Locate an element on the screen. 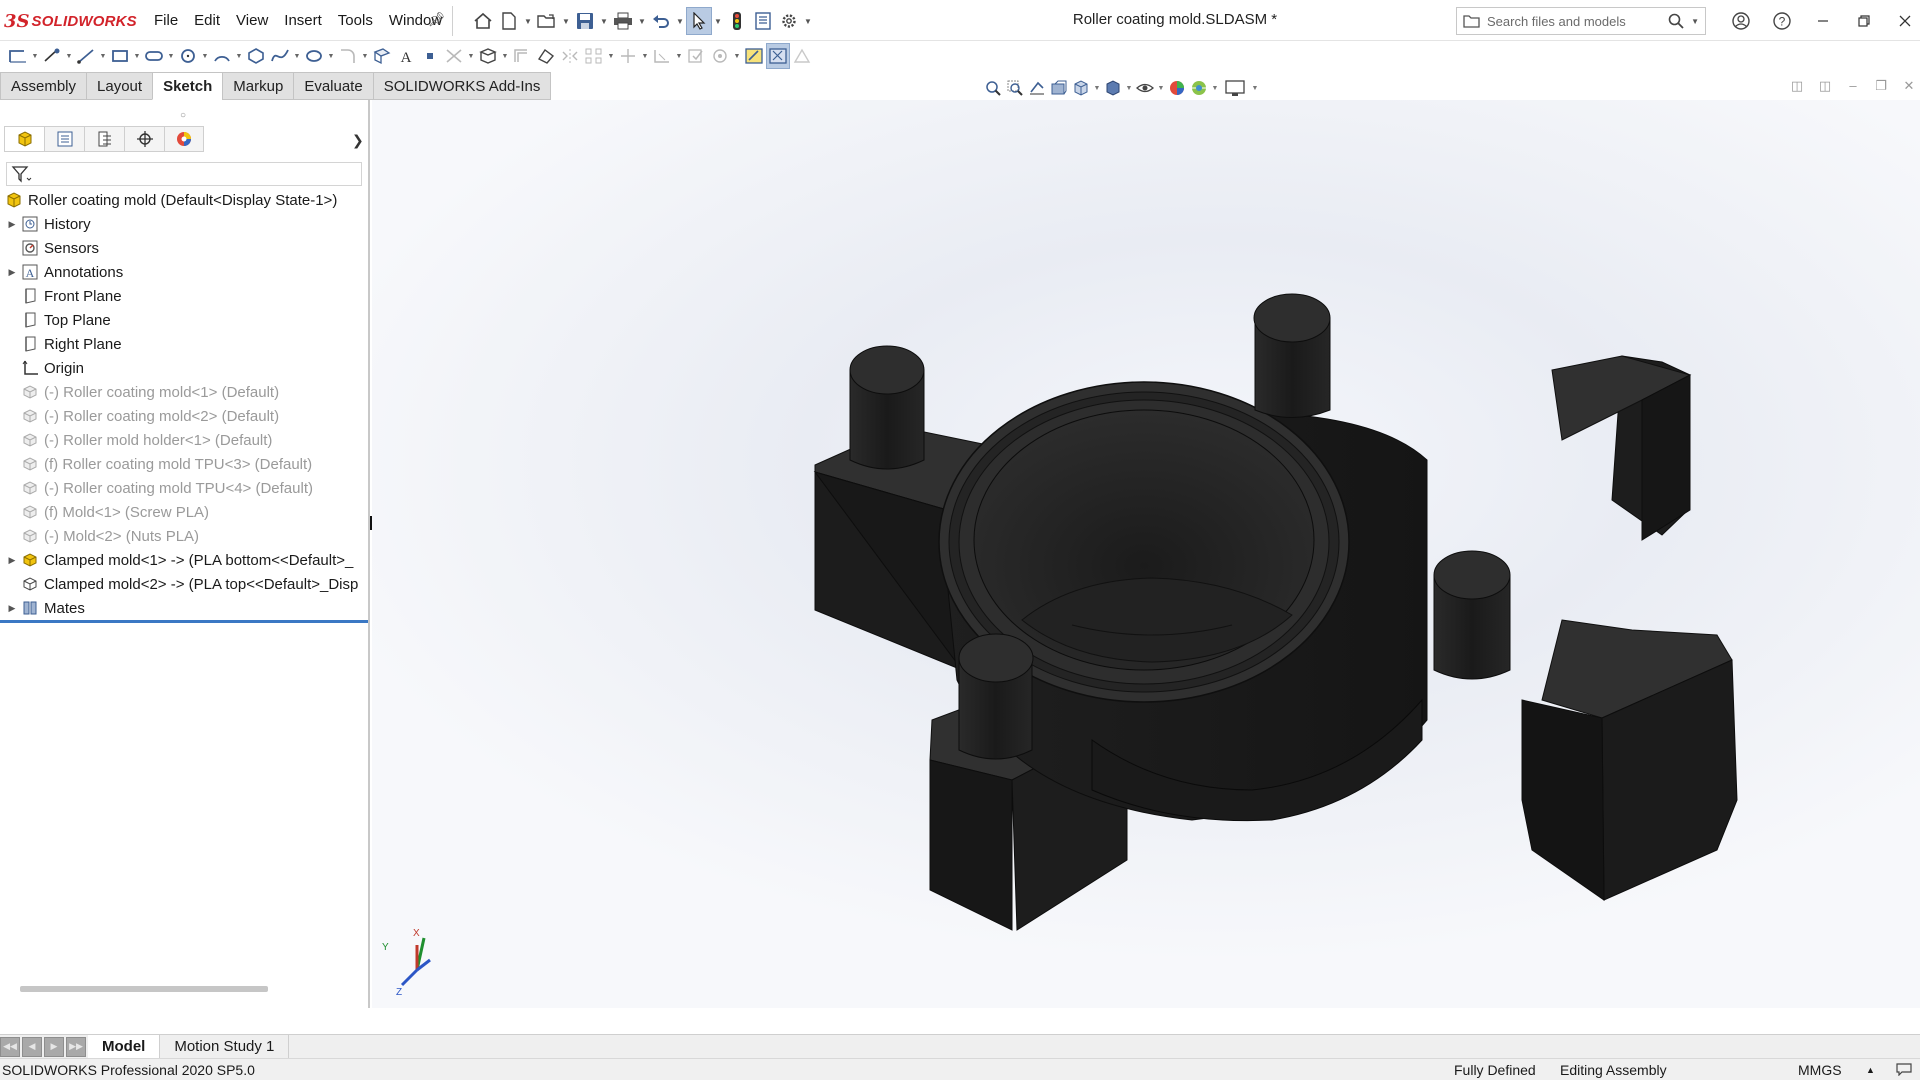 The width and height of the screenshot is (1920, 1080). edit-appearance-icon is located at coordinates (1177, 88).